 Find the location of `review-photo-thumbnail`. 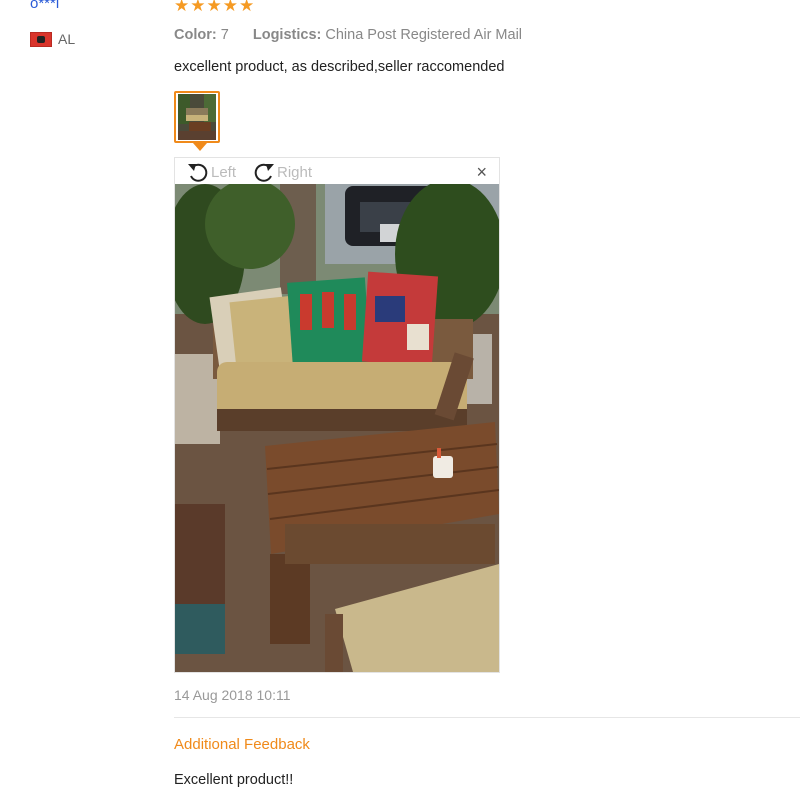

review-photo-thumbnail is located at coordinates (197, 117).